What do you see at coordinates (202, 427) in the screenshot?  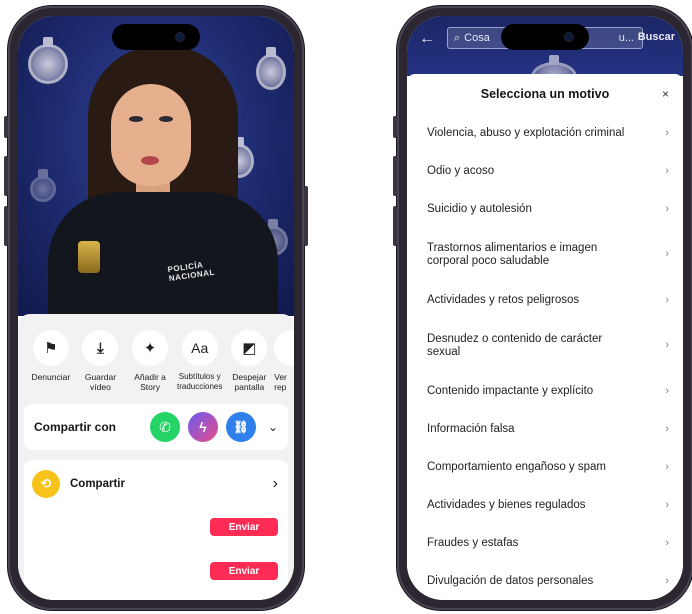 I see `messenger-icon: ϟ` at bounding box center [202, 427].